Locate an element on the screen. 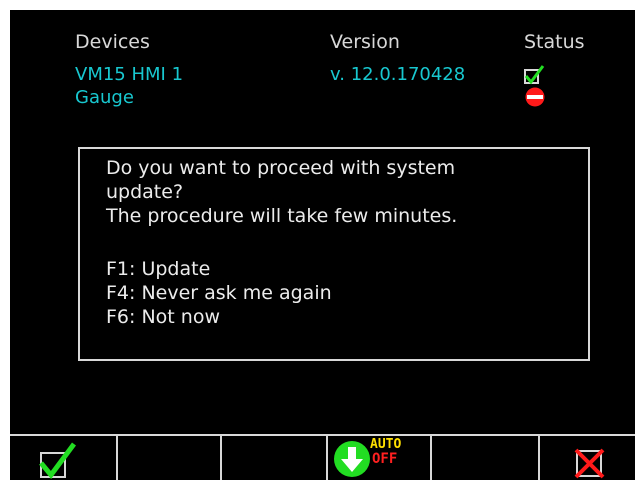  dialog-line: The procedure will take few minutes. is located at coordinates (282, 216).